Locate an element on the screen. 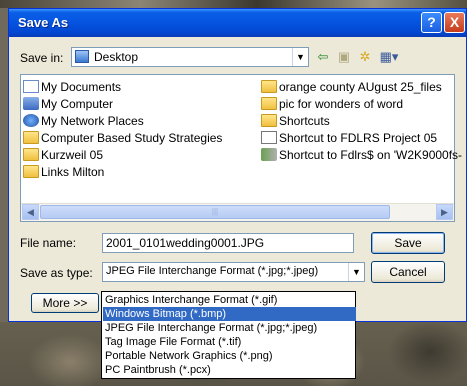 This screenshot has height=386, width=467. desktop-icon is located at coordinates (82, 56).